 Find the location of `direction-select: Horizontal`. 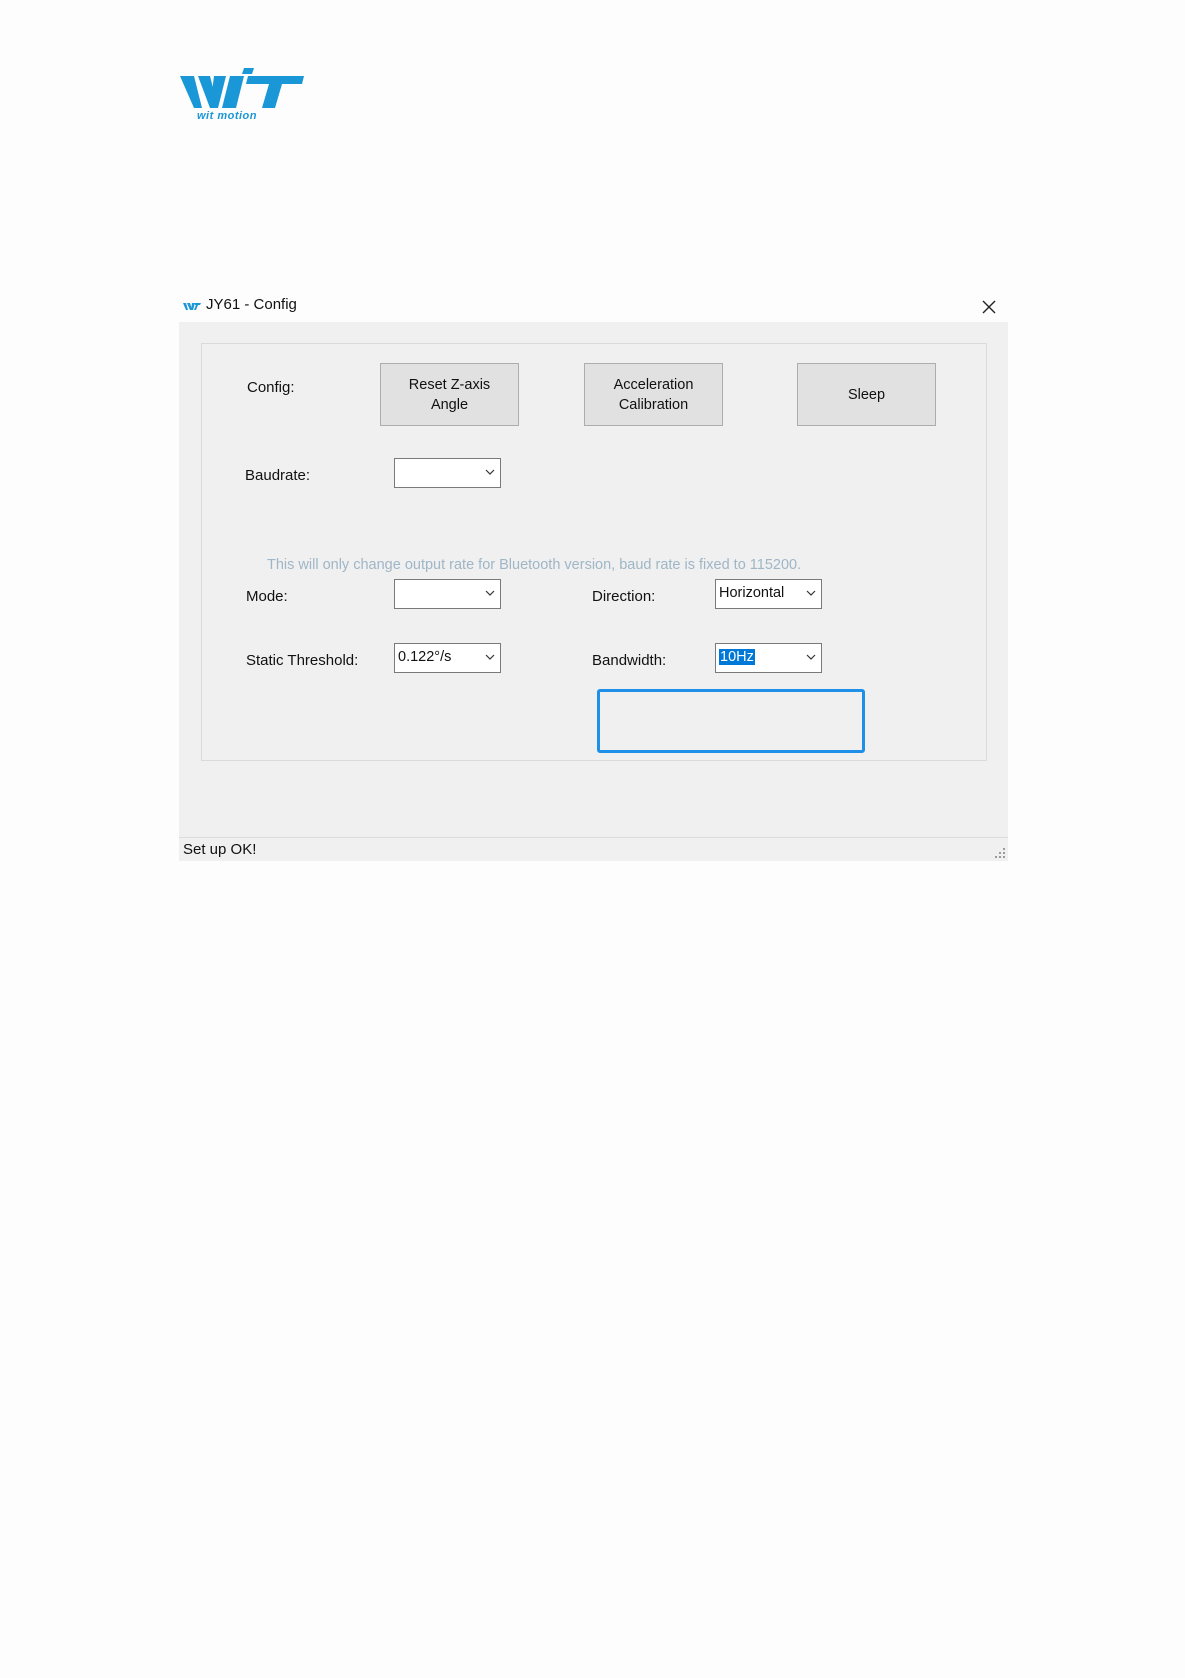

direction-select: Horizontal is located at coordinates (768, 594).